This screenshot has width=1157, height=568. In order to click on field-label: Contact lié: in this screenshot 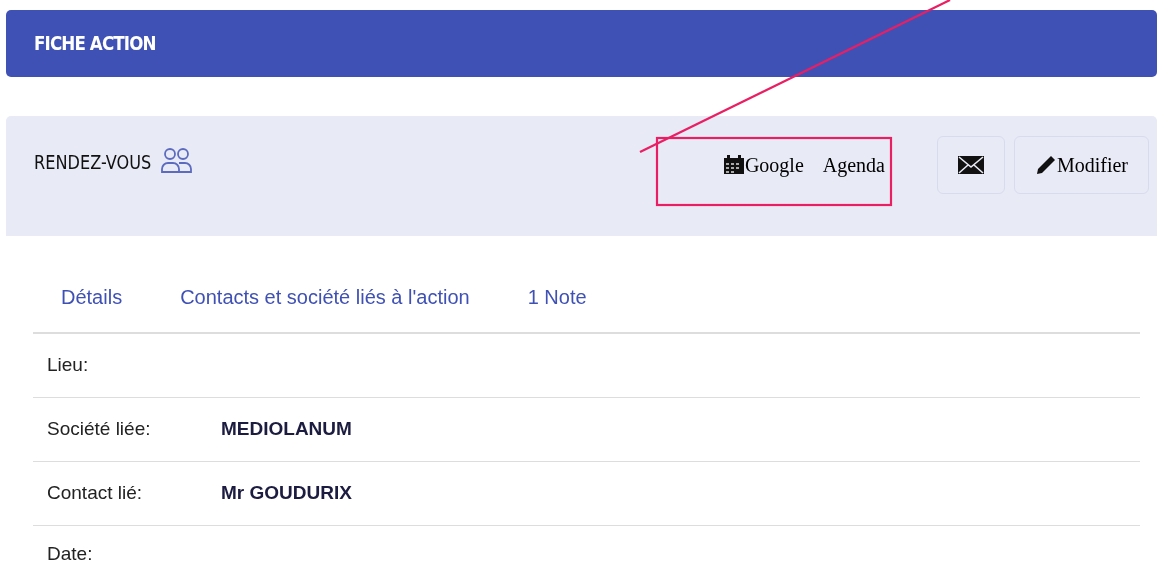, I will do `click(95, 493)`.